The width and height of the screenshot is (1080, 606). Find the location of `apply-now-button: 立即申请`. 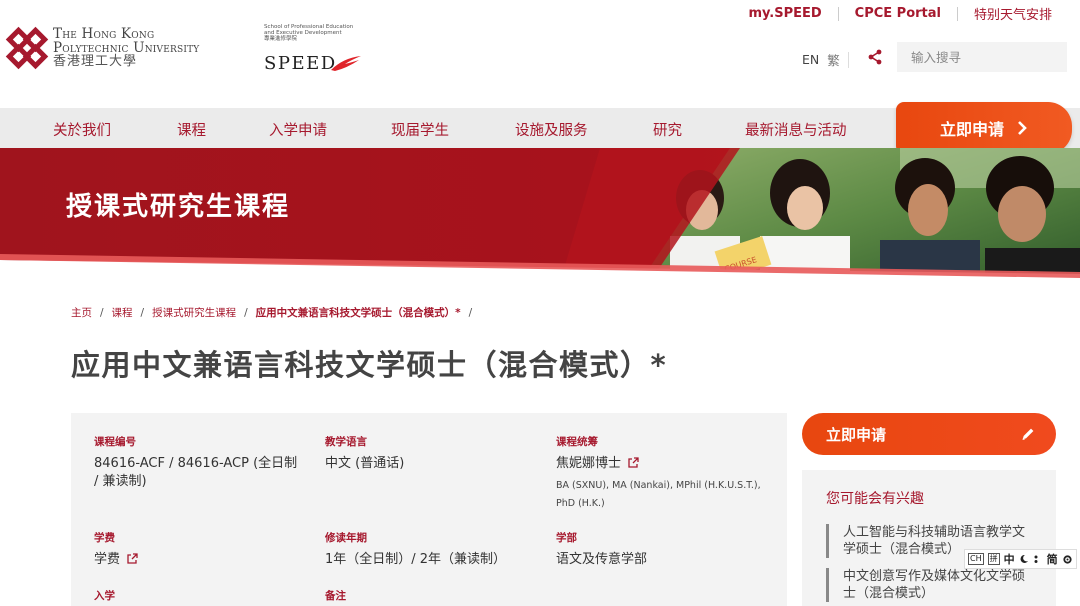

apply-now-button: 立即申请 is located at coordinates (929, 434).